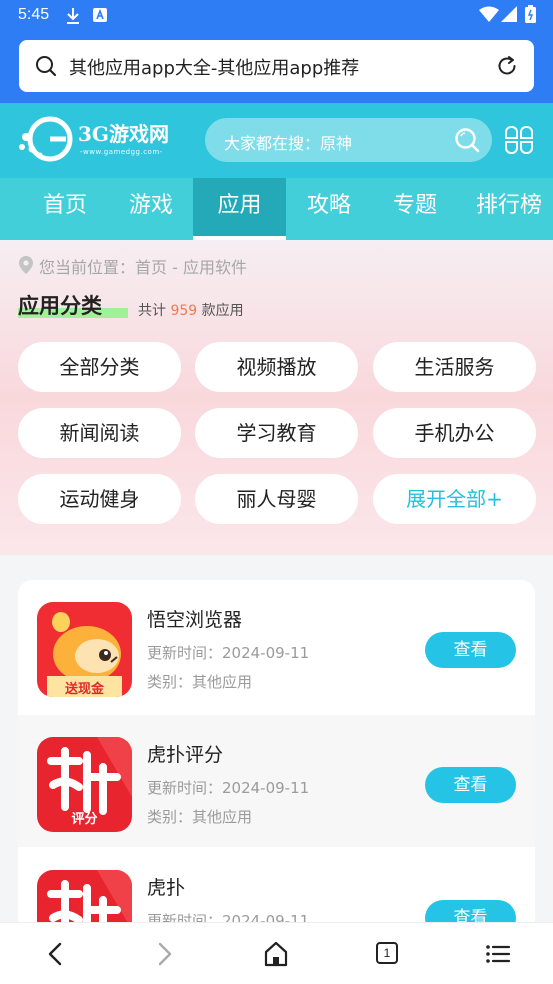  Describe the element at coordinates (288, 143) in the screenshot. I see `site-search-placeholder: 大家都在搜：原神` at that location.